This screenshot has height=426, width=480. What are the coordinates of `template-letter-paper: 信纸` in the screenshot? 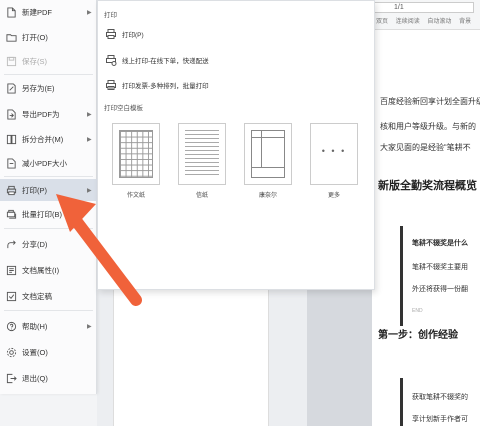 It's located at (202, 163).